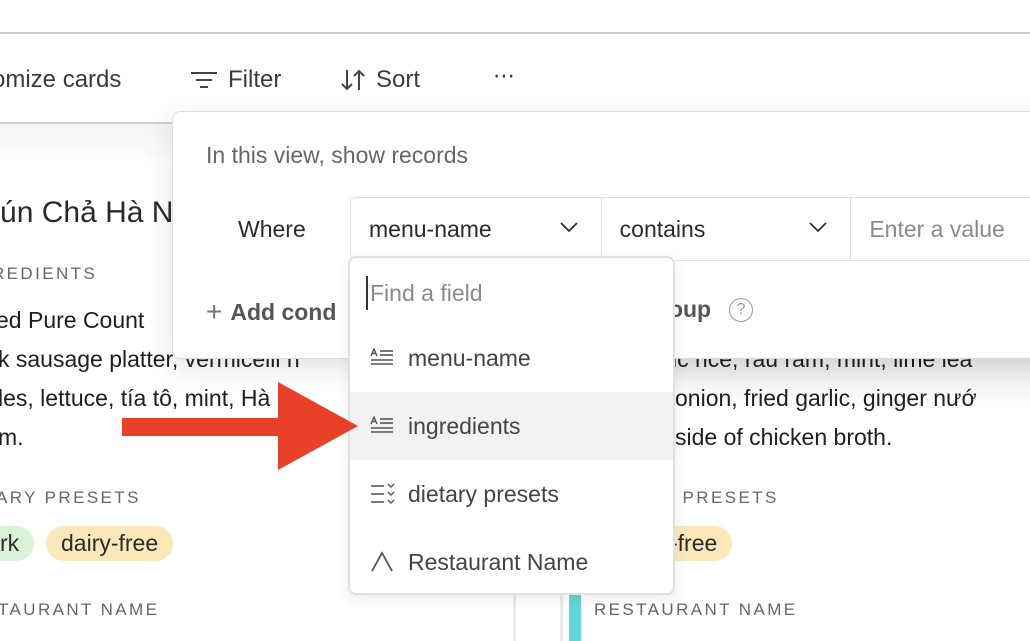 This screenshot has width=1030, height=641. Describe the element at coordinates (353, 80) in the screenshot. I see `sort-arrows-icon` at that location.